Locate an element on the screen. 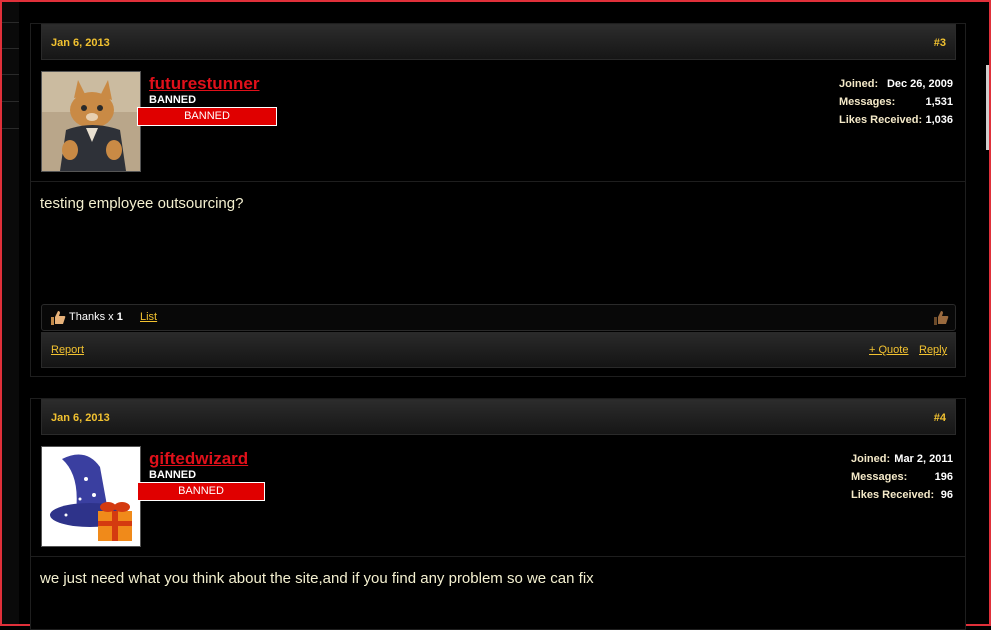 Image resolution: width=991 pixels, height=630 pixels. thanks-count: 1 is located at coordinates (119, 317).